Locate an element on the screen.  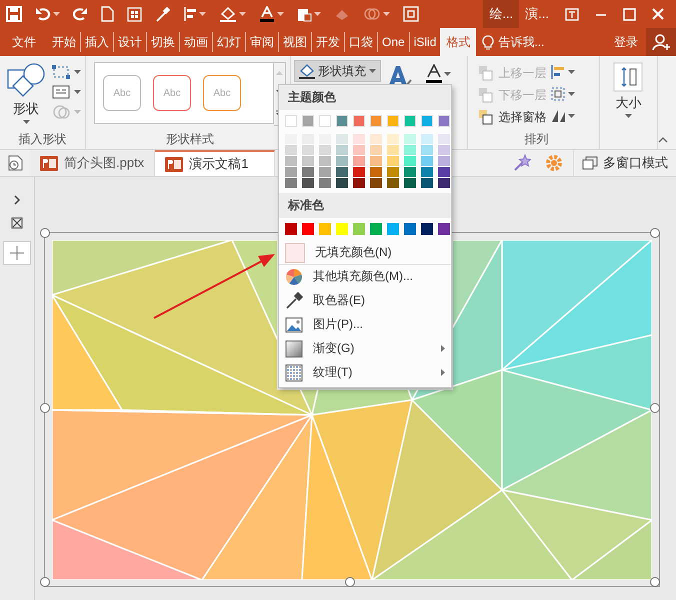
multi-window-button: 多窗口模式 is located at coordinates (624, 163).